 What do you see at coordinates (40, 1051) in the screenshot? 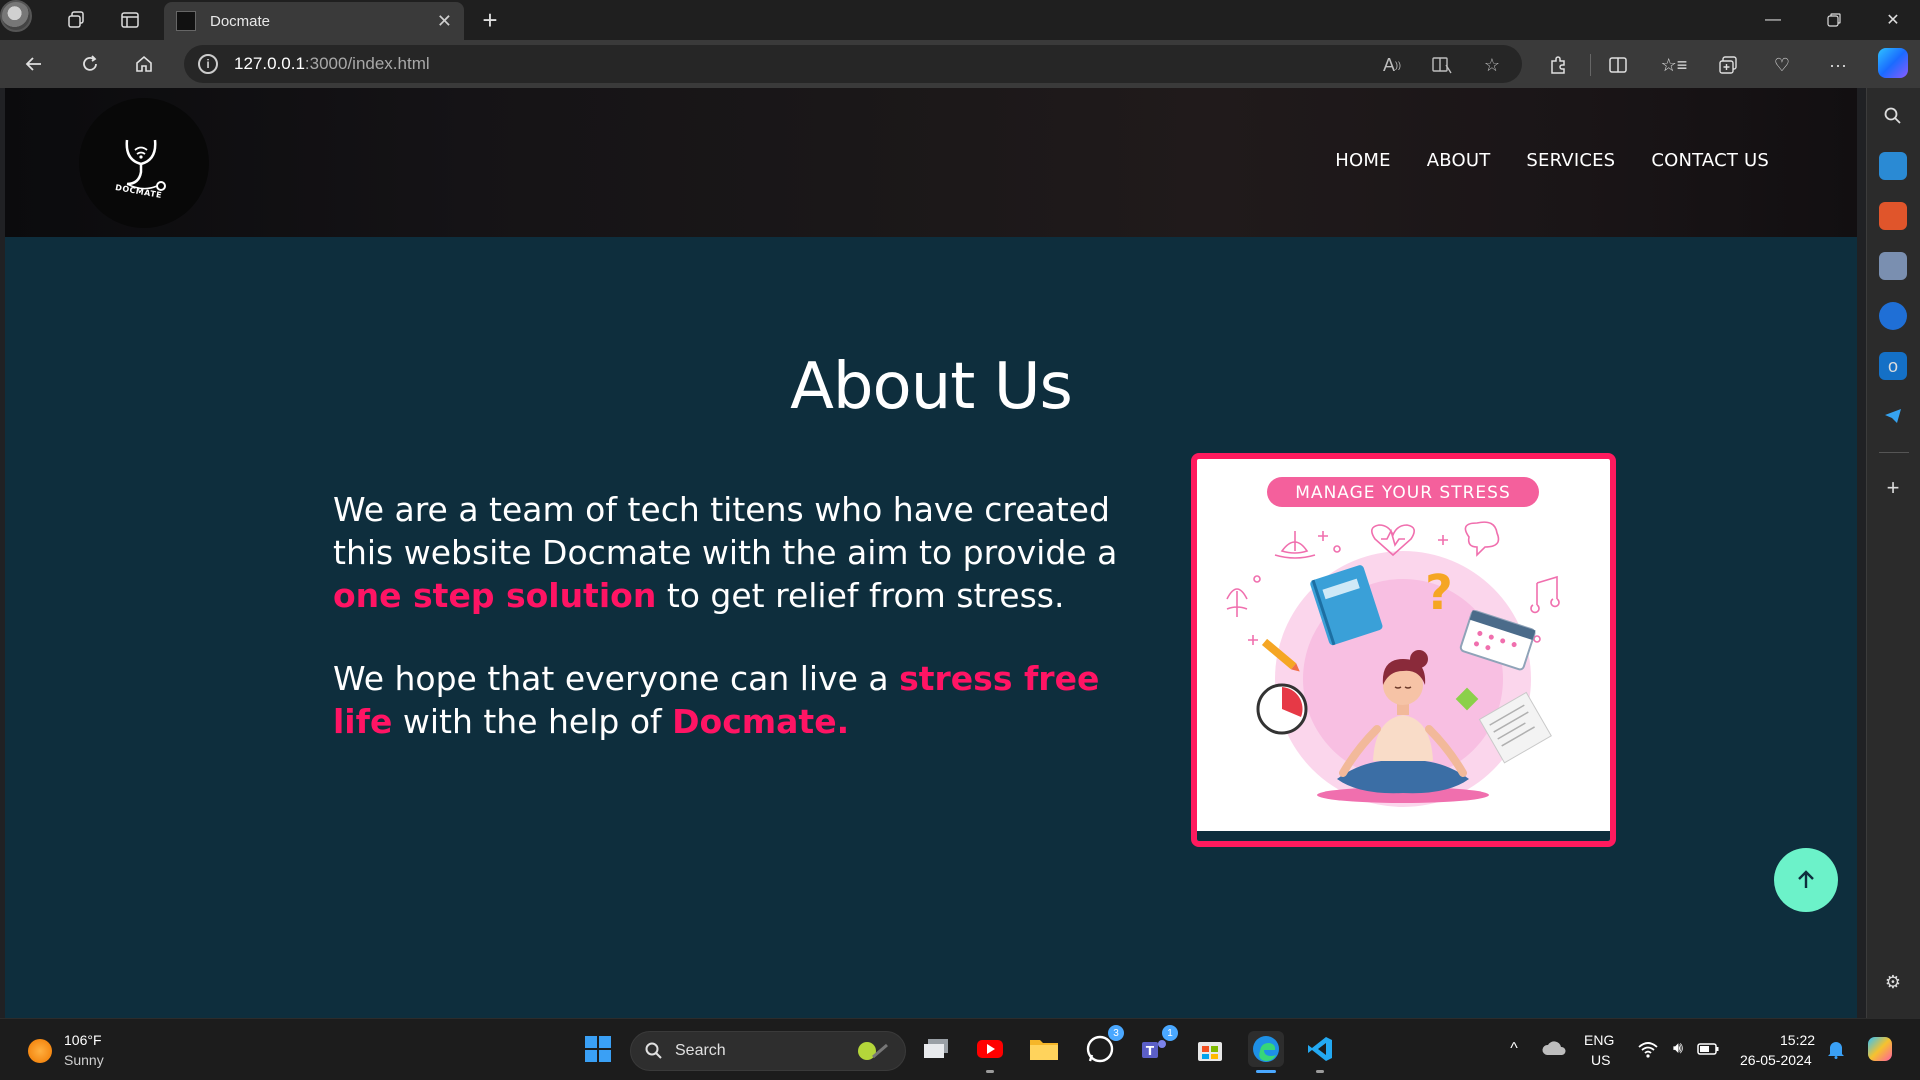
I see `weather-sun-icon` at bounding box center [40, 1051].